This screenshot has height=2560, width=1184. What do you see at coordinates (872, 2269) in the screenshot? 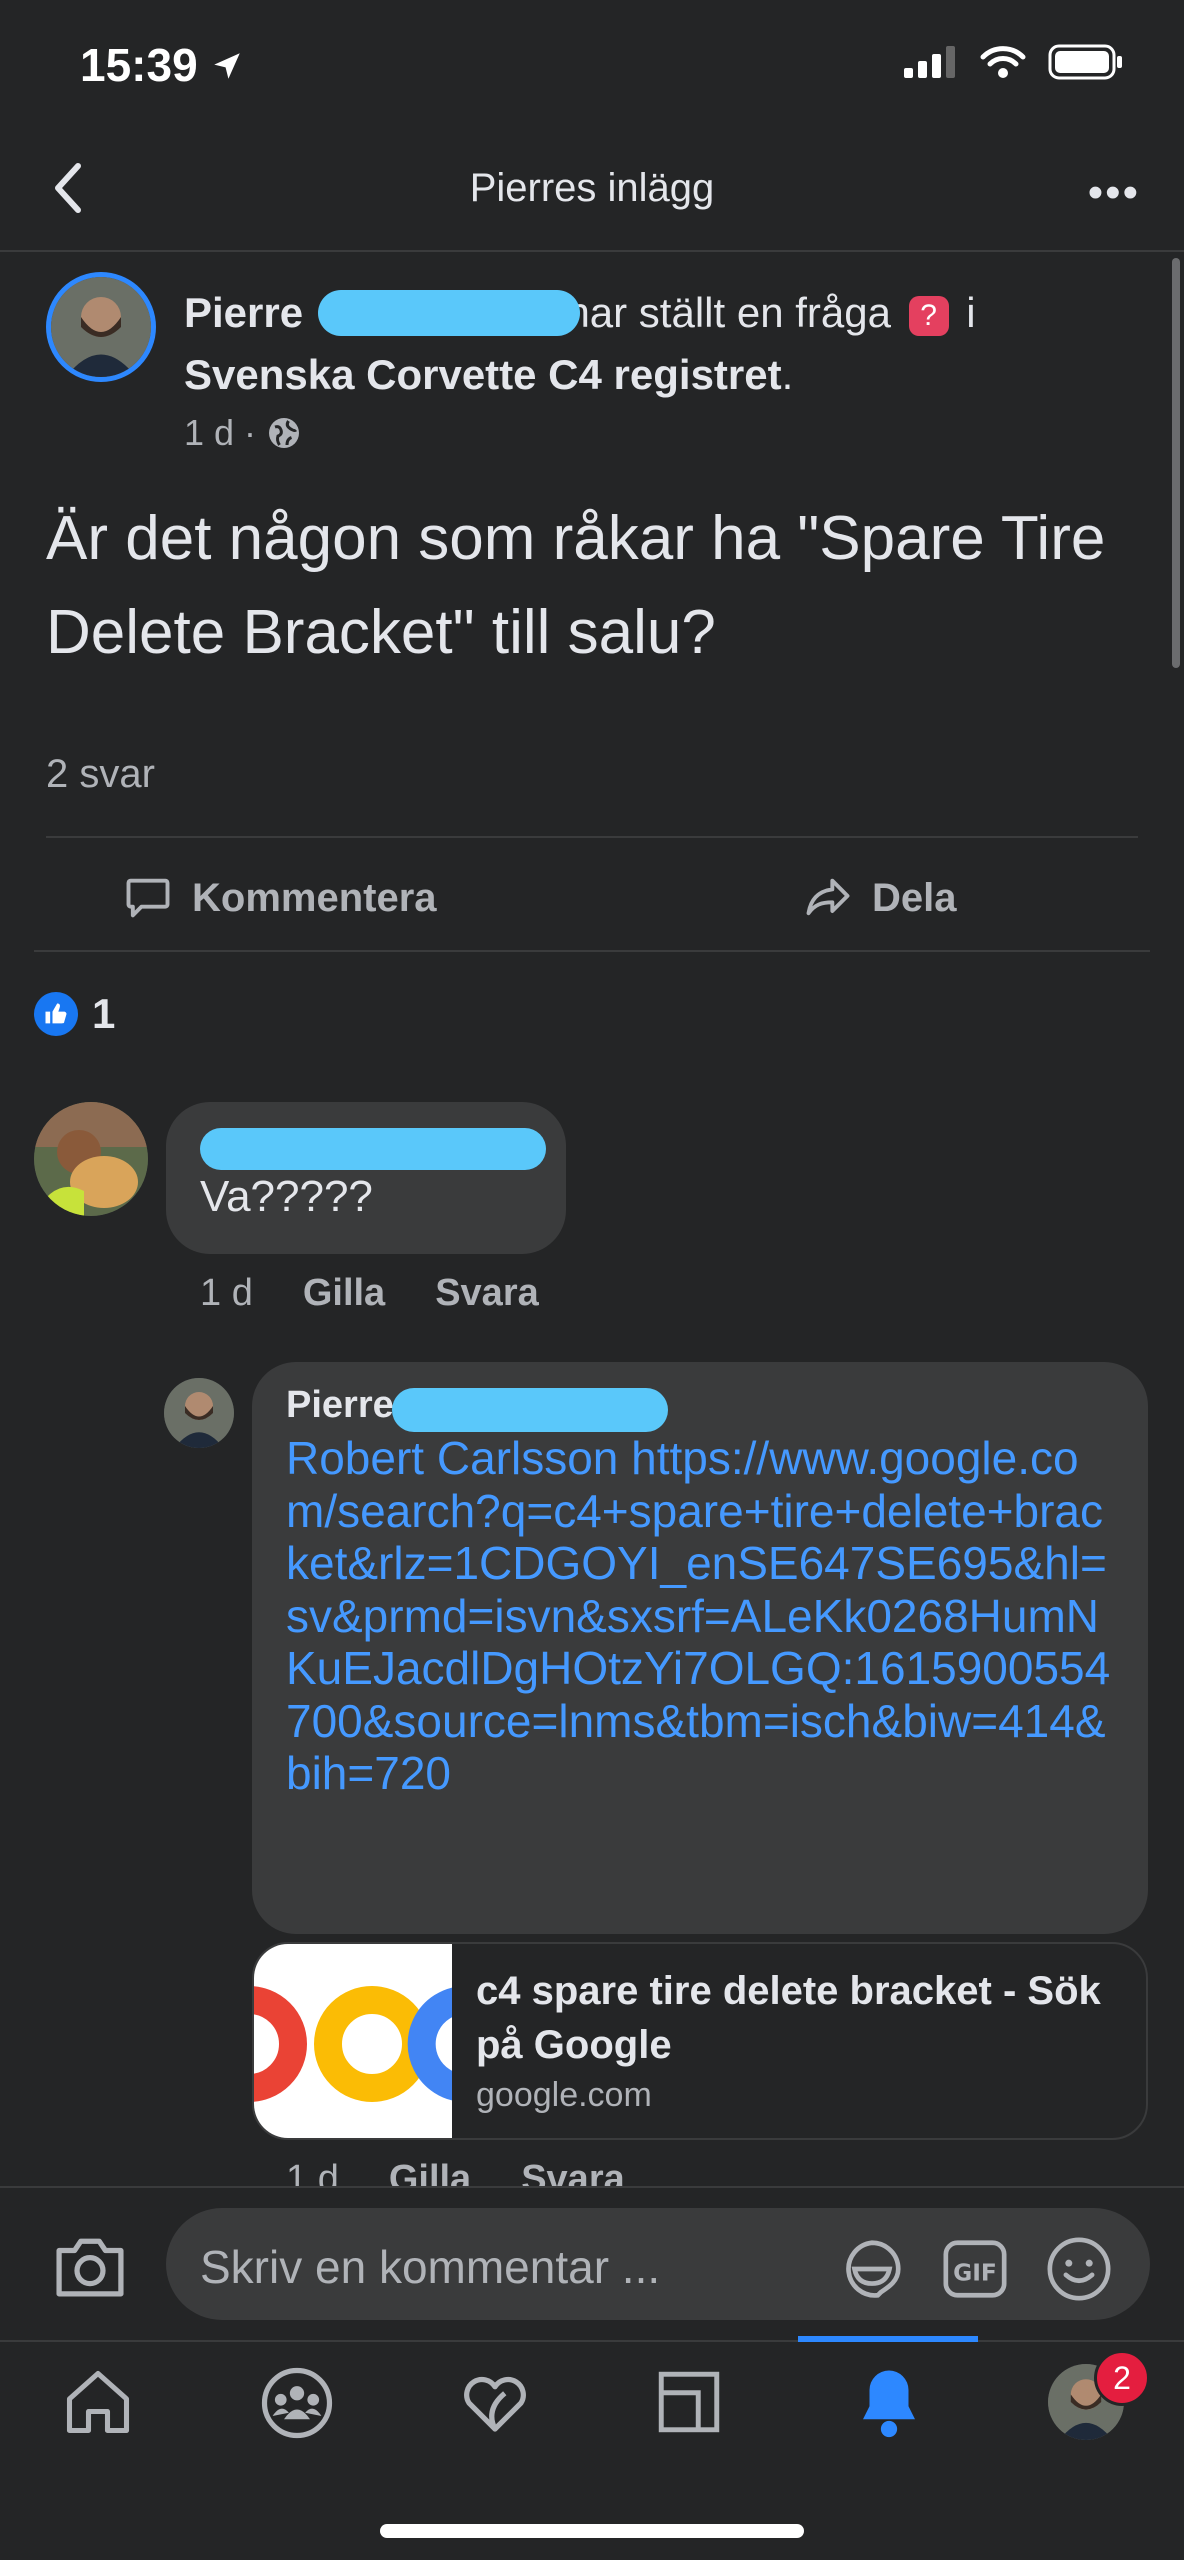
I see `sticker-icon` at bounding box center [872, 2269].